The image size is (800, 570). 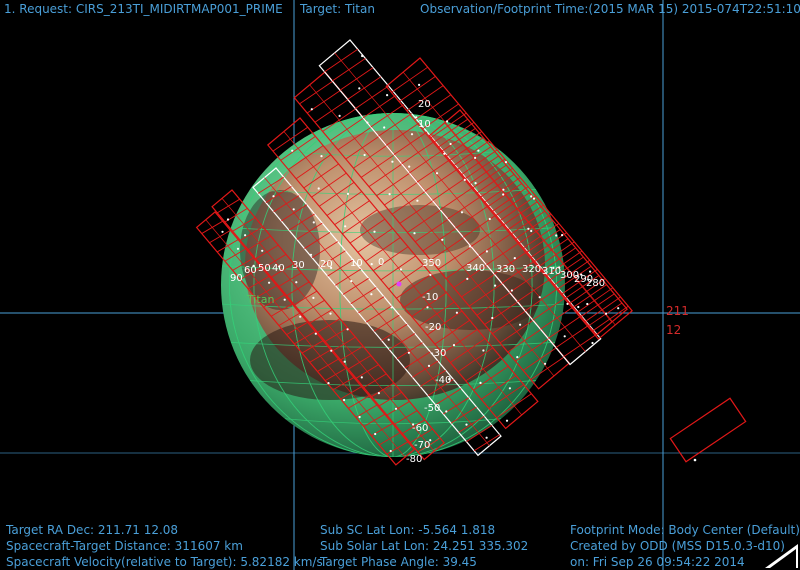 What do you see at coordinates (424, 546) in the screenshot?
I see `sub-solar-lat-lon: Sub Solar Lat Lon: 24.251 335.302` at bounding box center [424, 546].